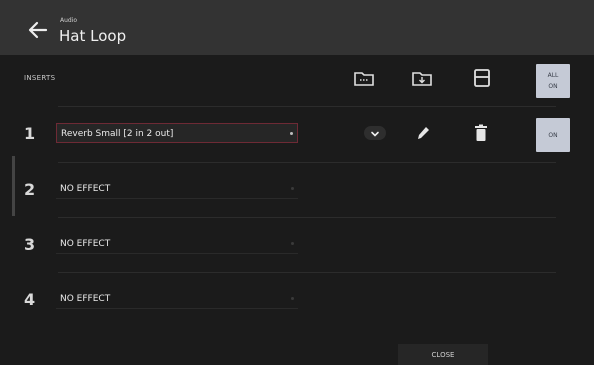 Image resolution: width=594 pixels, height=365 pixels. I want to click on edit-pencil-icon, so click(423, 133).